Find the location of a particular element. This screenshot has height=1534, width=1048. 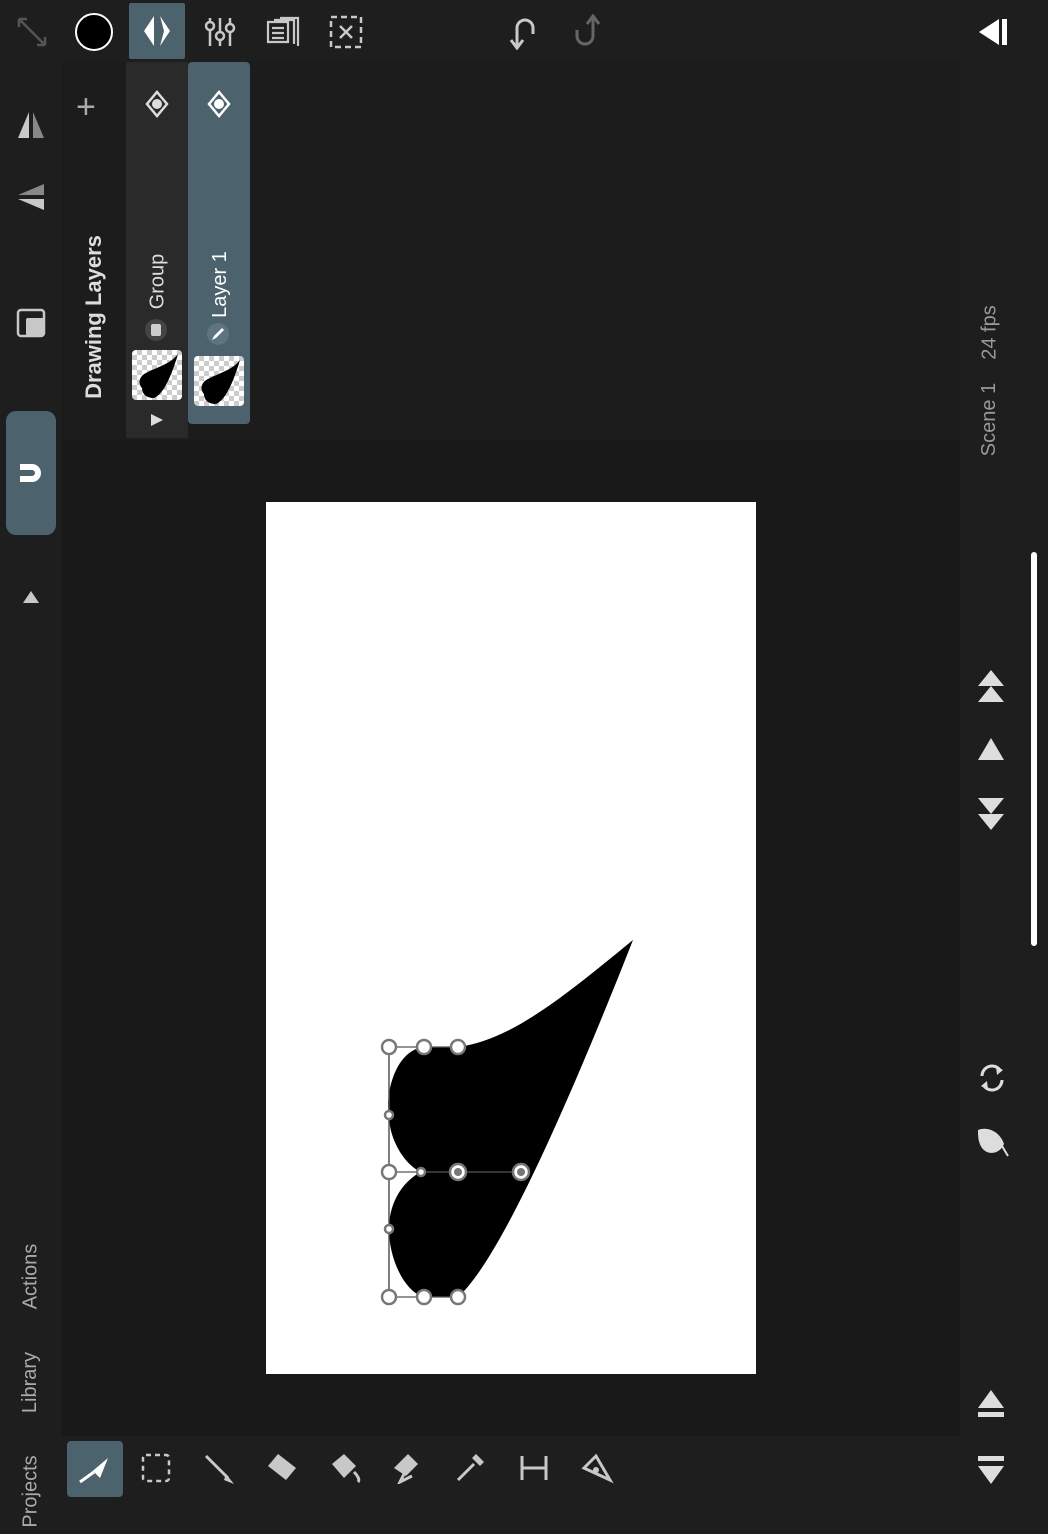

group-type-icon is located at coordinates (156, 330).